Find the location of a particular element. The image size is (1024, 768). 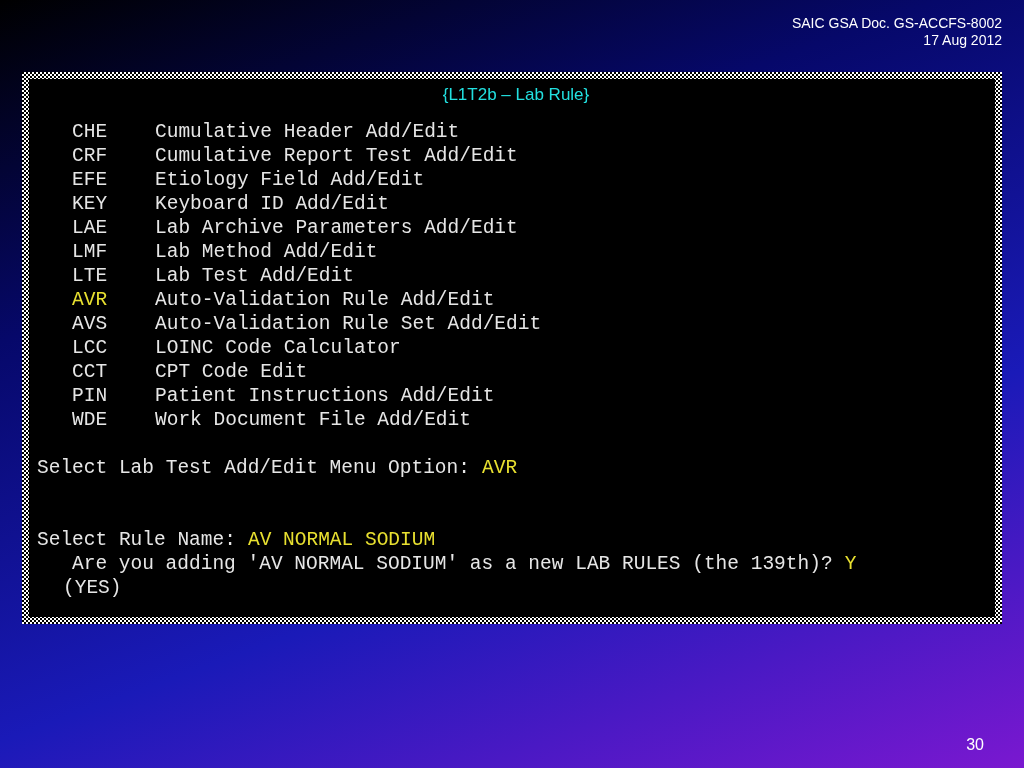

option-code: KEY is located at coordinates (90, 204).